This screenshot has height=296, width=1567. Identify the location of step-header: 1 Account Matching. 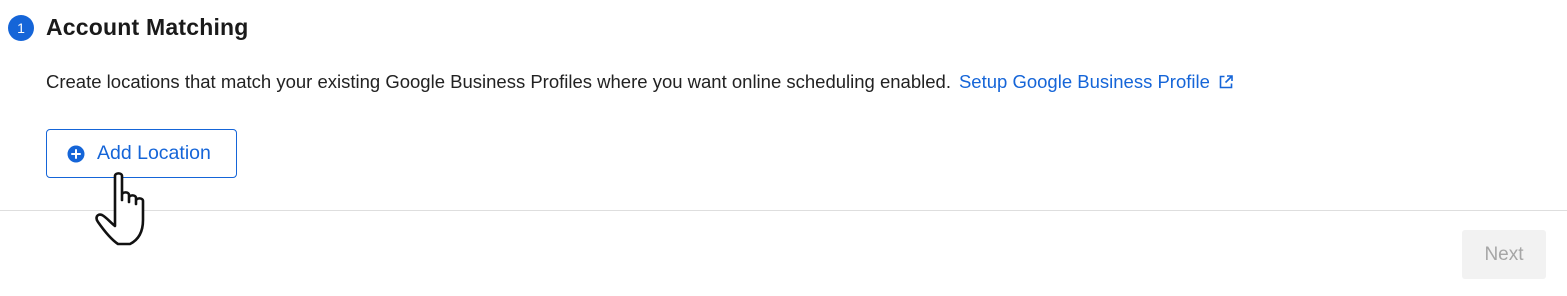
(128, 27).